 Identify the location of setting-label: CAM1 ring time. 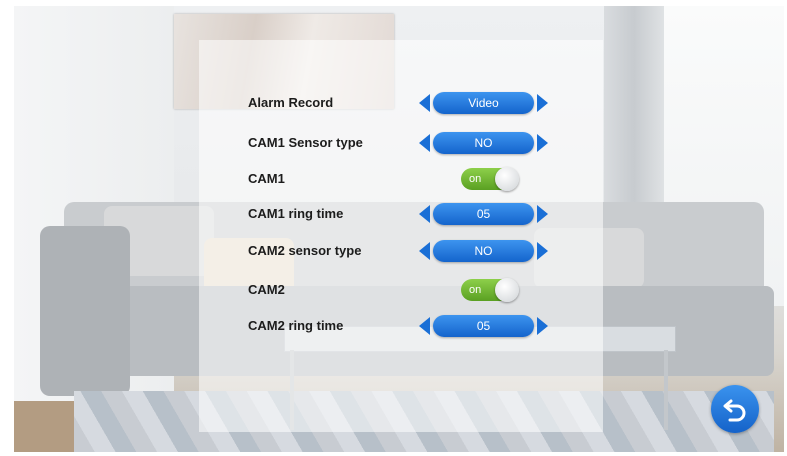
(296, 213).